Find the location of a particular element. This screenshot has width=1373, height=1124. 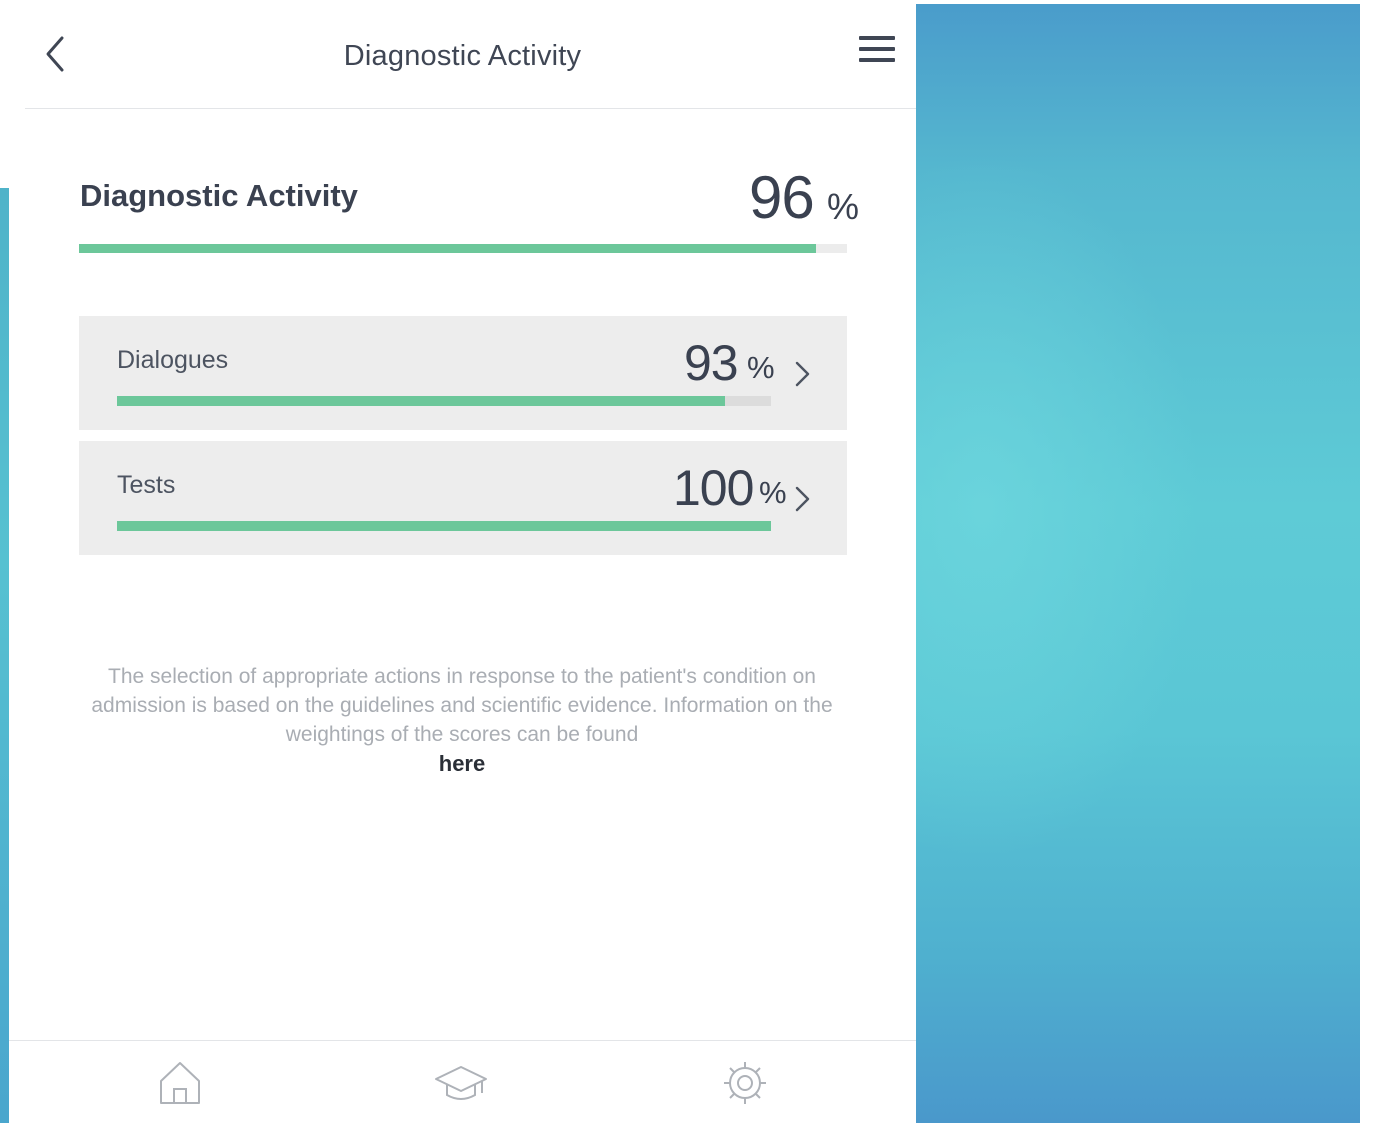

hamburger-menu-icon is located at coordinates (877, 49).